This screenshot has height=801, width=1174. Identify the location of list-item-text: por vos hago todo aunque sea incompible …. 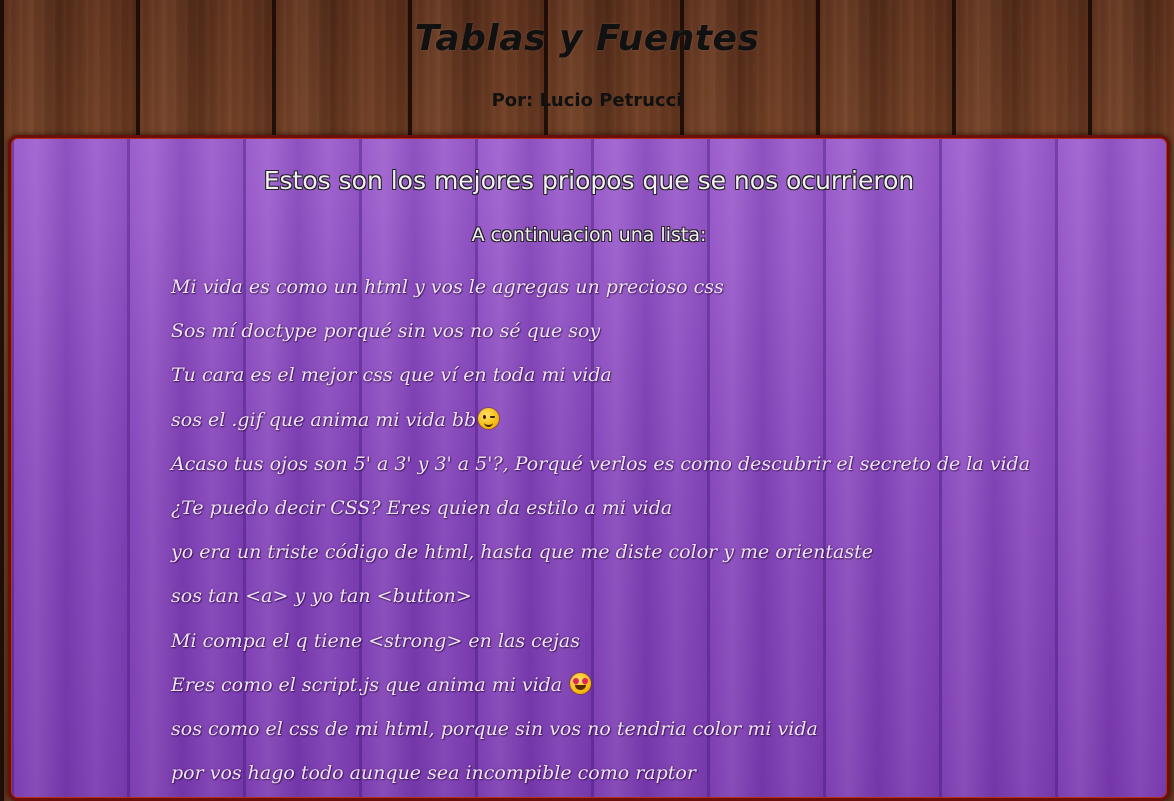
(433, 773).